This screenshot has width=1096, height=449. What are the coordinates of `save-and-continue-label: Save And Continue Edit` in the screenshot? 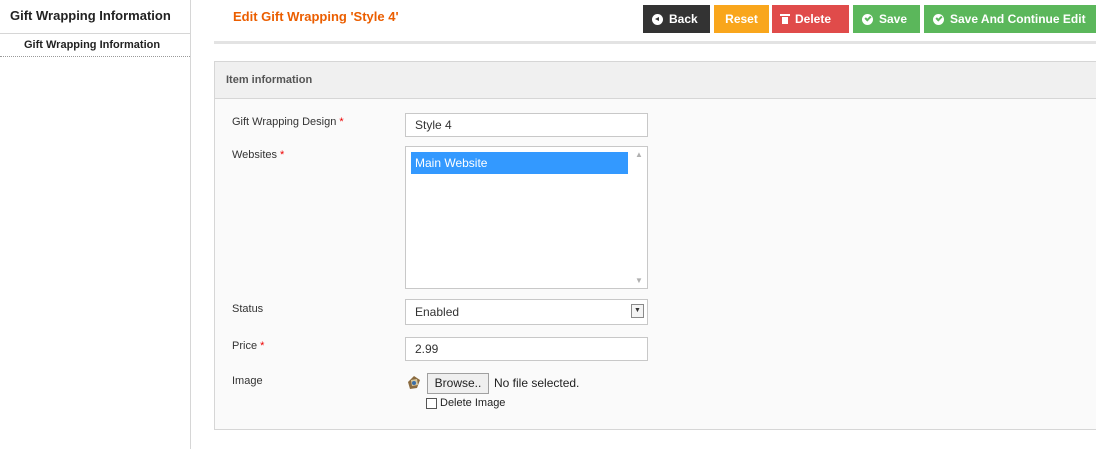 It's located at (1018, 19).